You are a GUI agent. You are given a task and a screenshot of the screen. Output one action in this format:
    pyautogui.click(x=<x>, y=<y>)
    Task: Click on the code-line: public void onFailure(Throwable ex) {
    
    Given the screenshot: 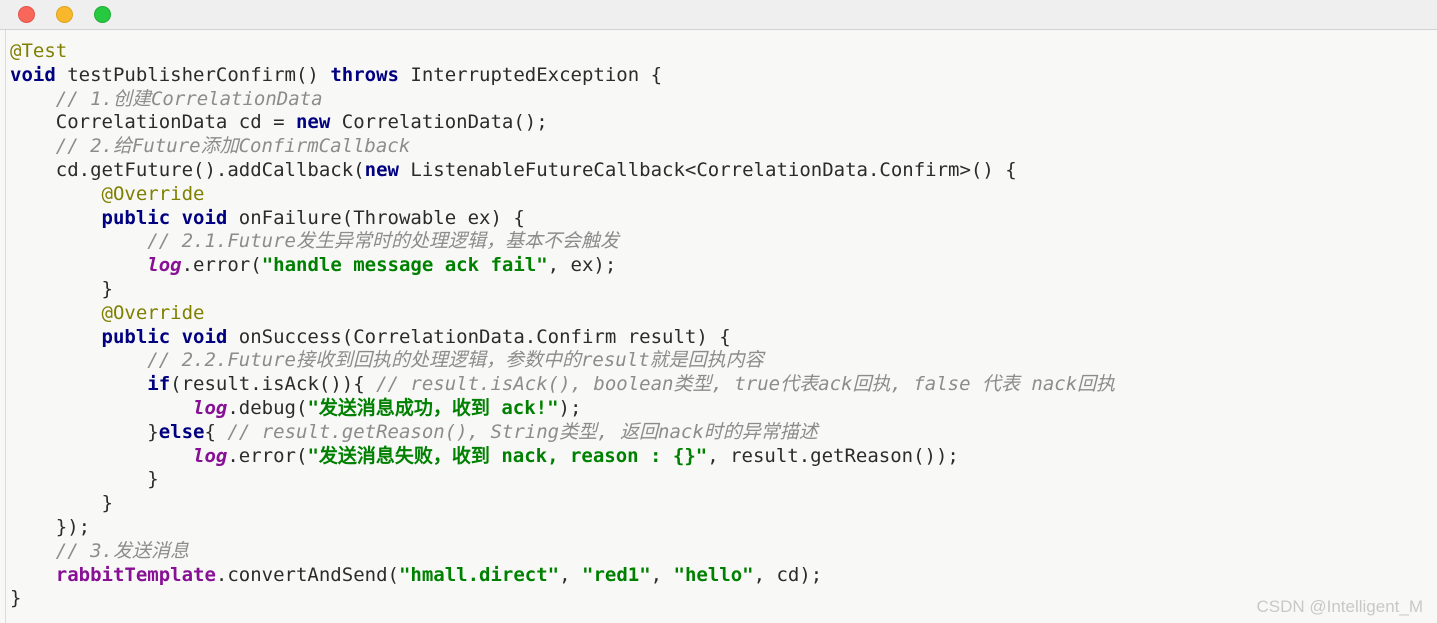 What is the action you would take?
    pyautogui.click(x=267, y=218)
    